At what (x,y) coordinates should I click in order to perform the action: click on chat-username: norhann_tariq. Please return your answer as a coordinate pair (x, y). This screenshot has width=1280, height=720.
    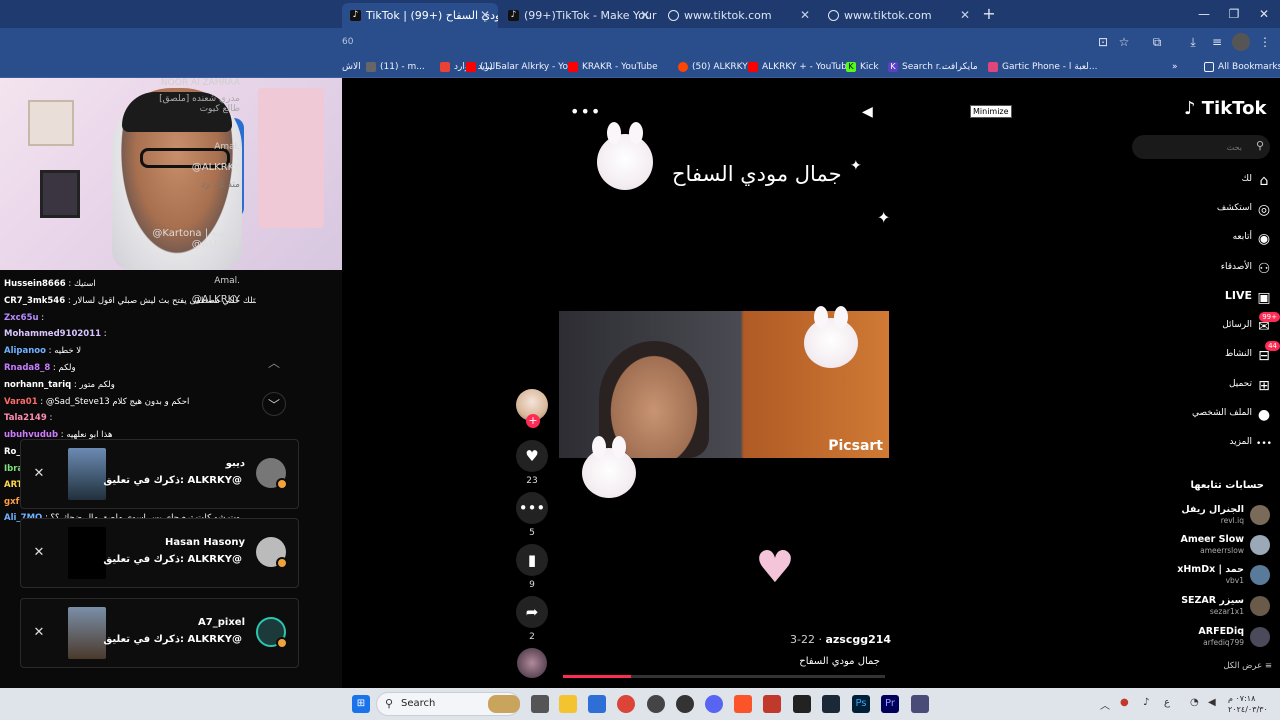
    Looking at the image, I should click on (37, 385).